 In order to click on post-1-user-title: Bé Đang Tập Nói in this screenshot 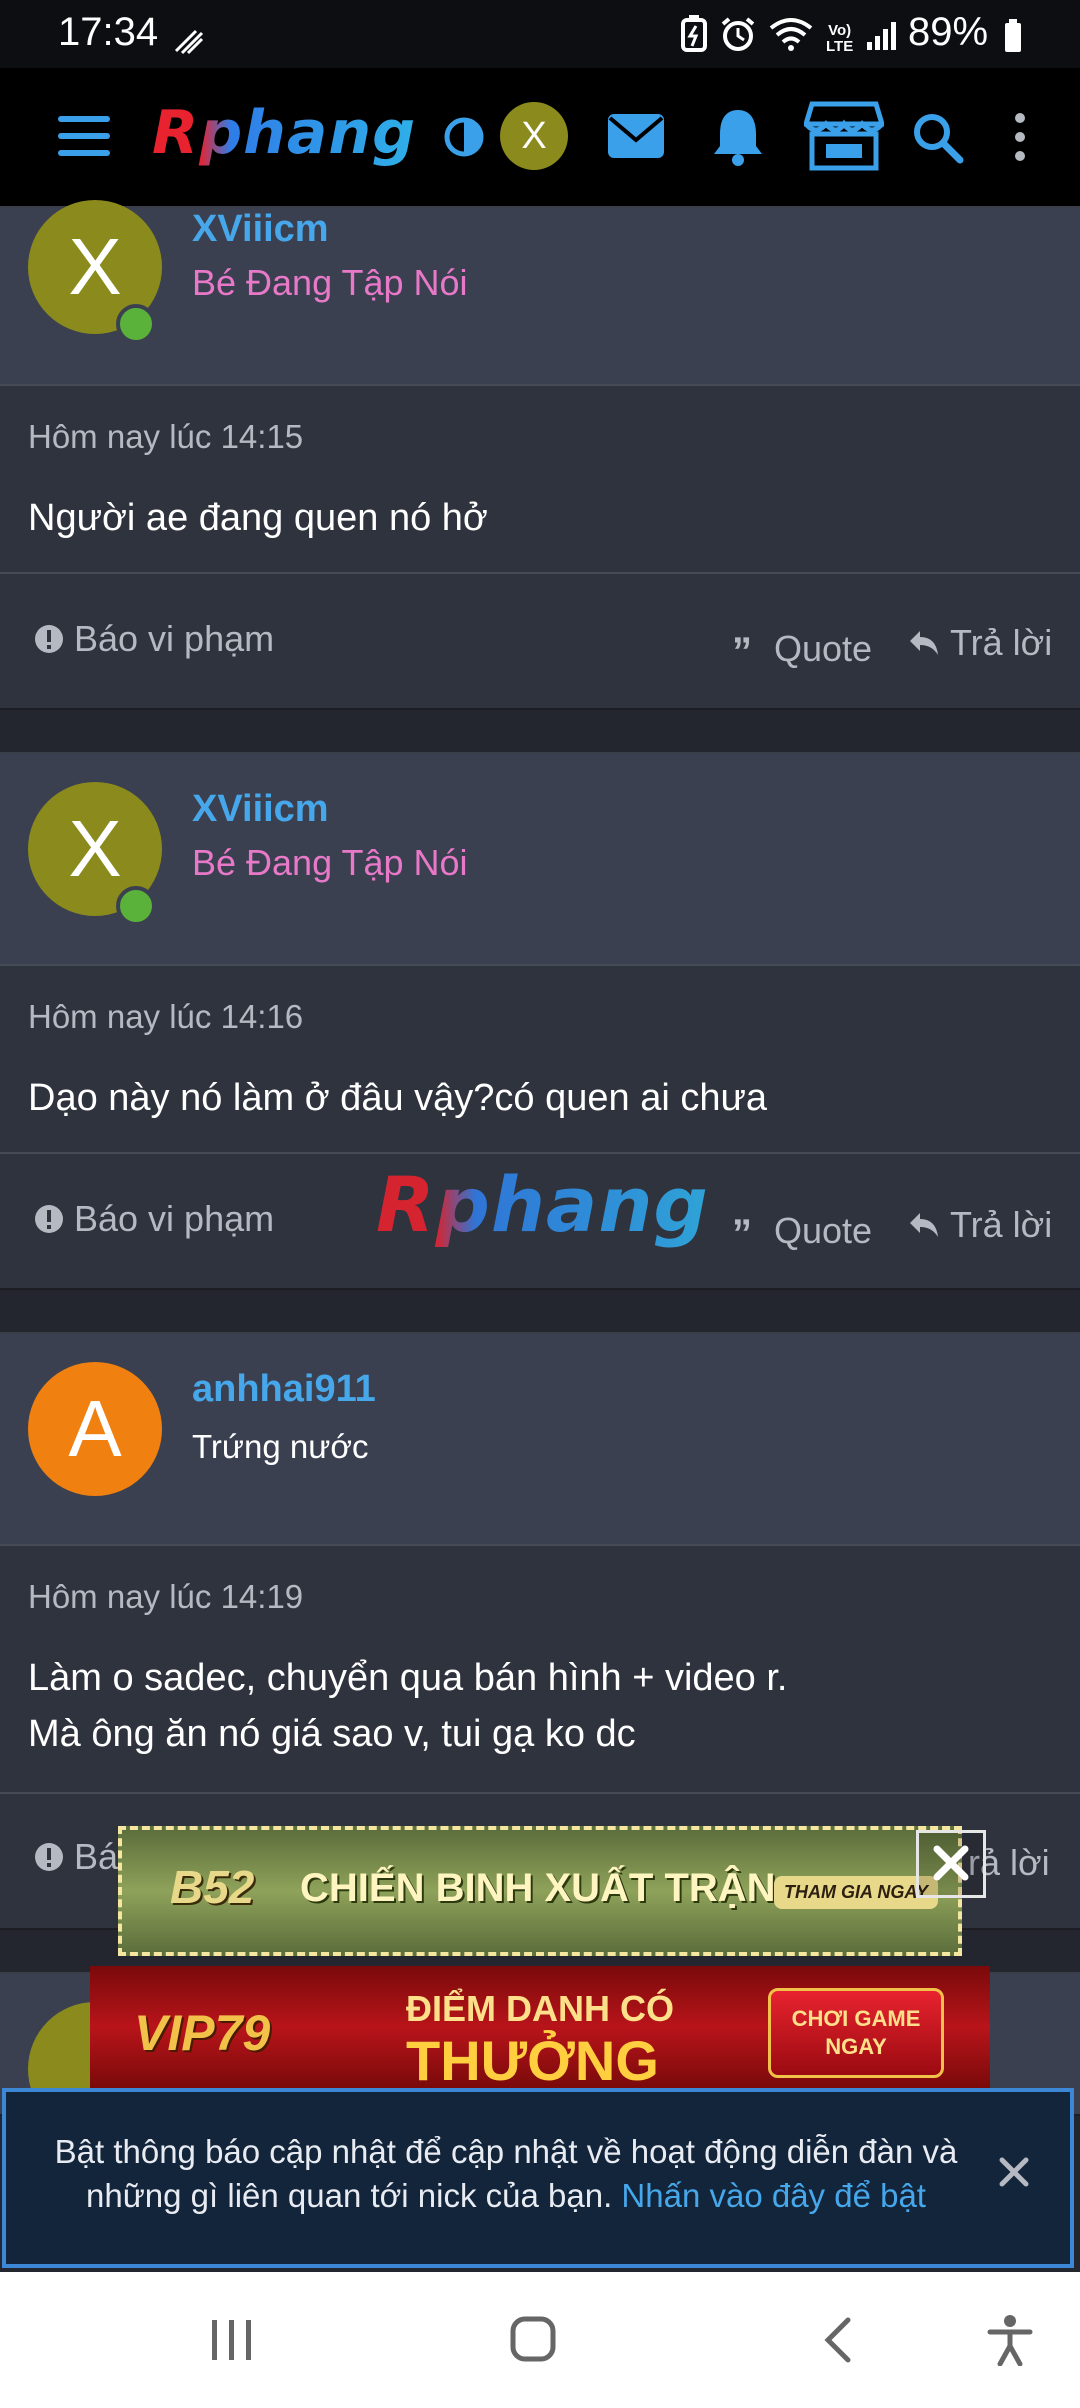, I will do `click(330, 282)`.